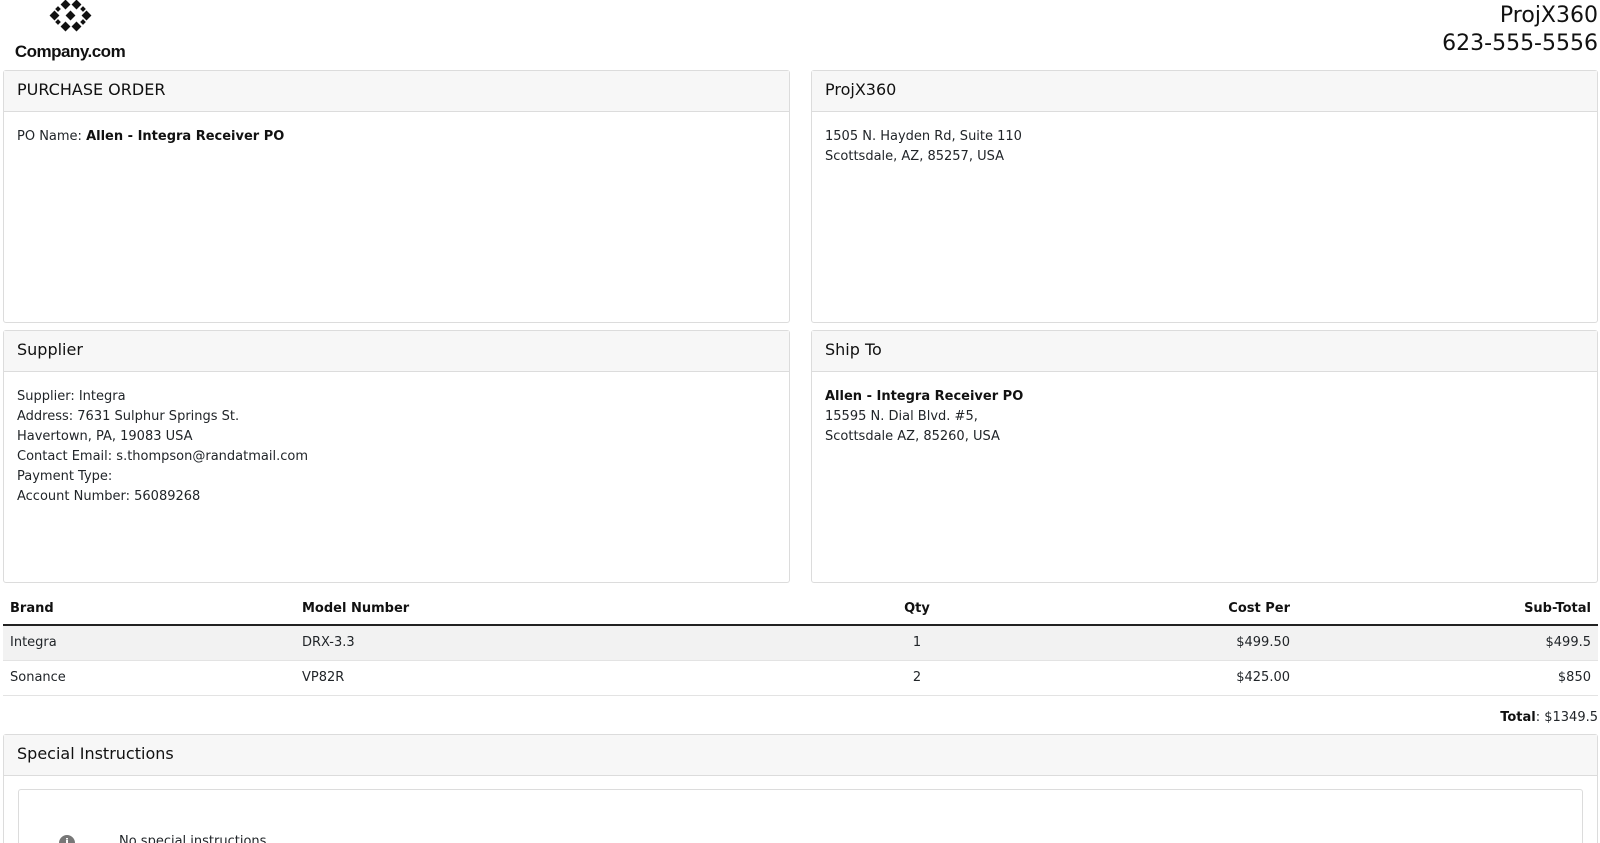  What do you see at coordinates (800, 816) in the screenshot?
I see `special-instructions-alert: i No special instructions.` at bounding box center [800, 816].